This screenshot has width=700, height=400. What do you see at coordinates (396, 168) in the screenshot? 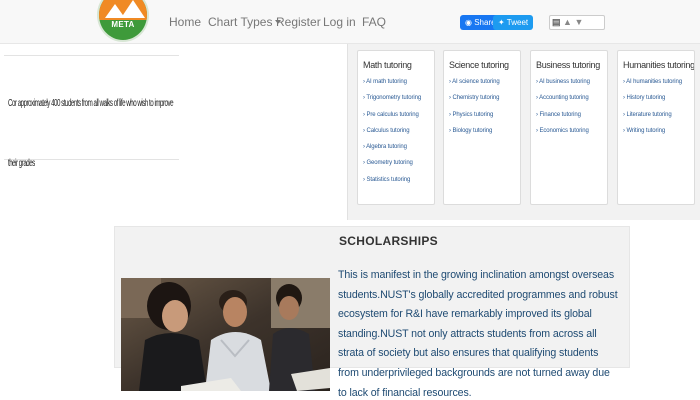
I see `tutoring-link: › Geometry tutoring` at bounding box center [396, 168].